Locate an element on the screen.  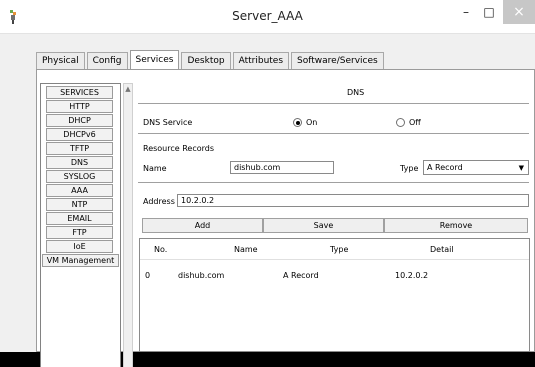
cell-type: A Record is located at coordinates (301, 275).